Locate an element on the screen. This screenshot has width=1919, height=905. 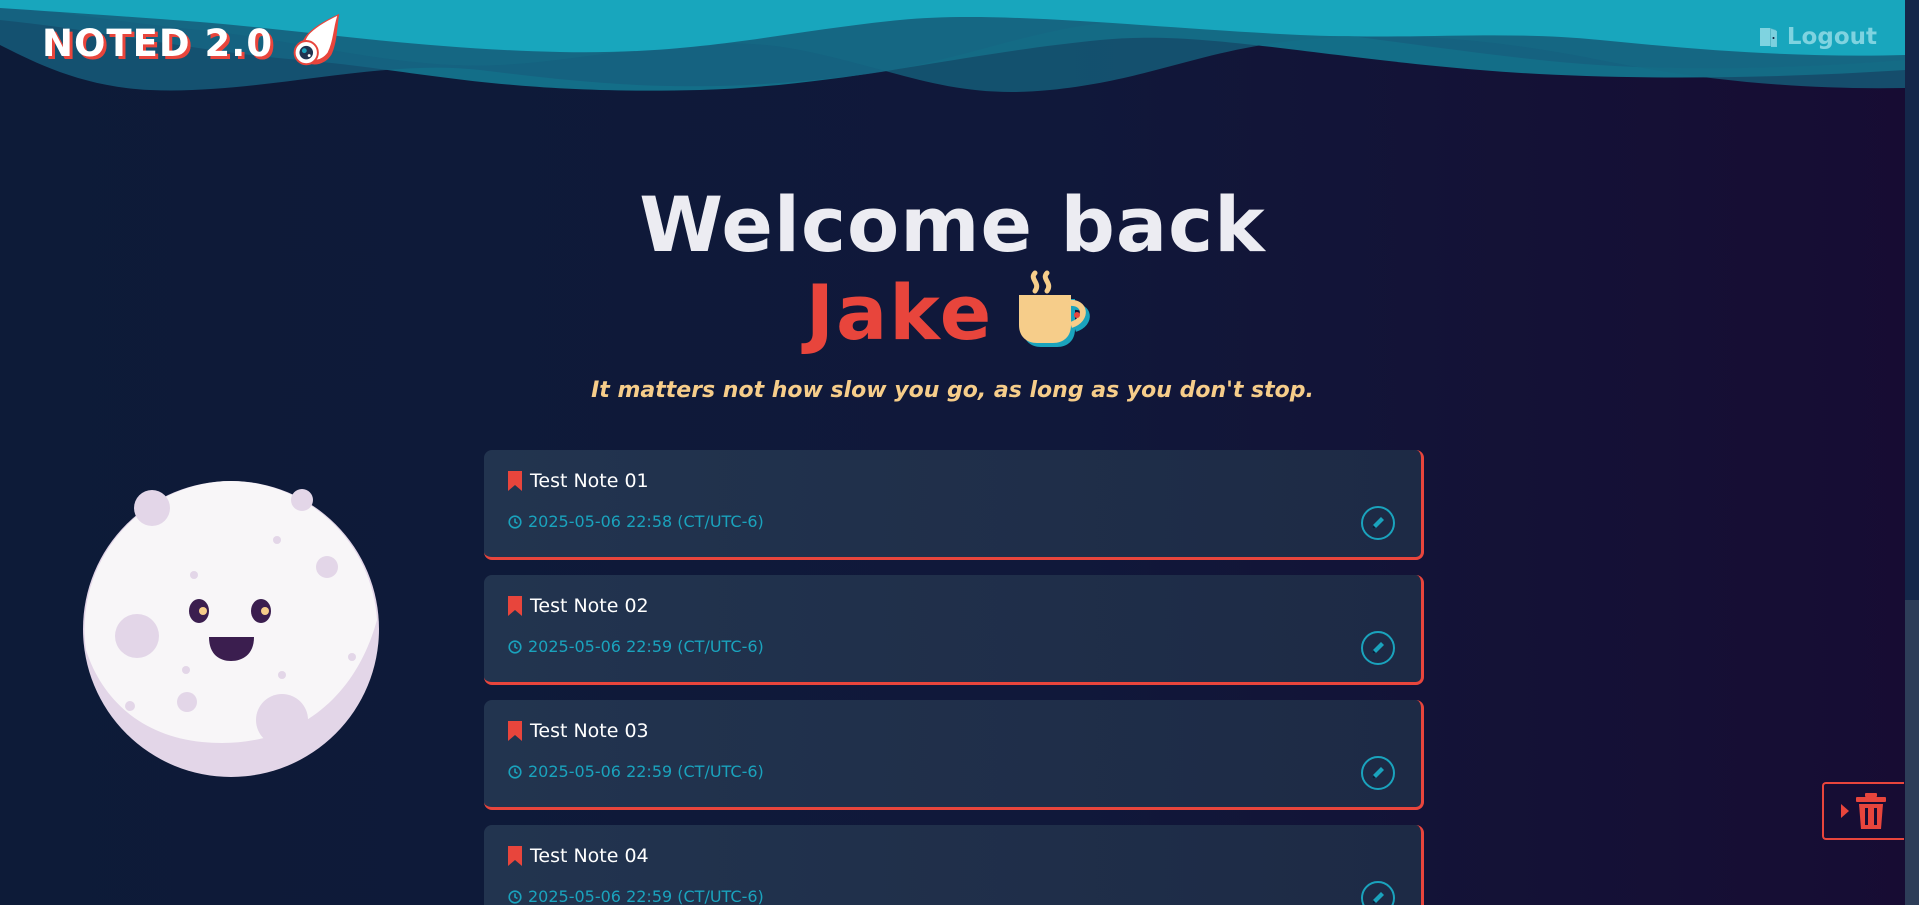
user-name: Jake is located at coordinates (899, 312).